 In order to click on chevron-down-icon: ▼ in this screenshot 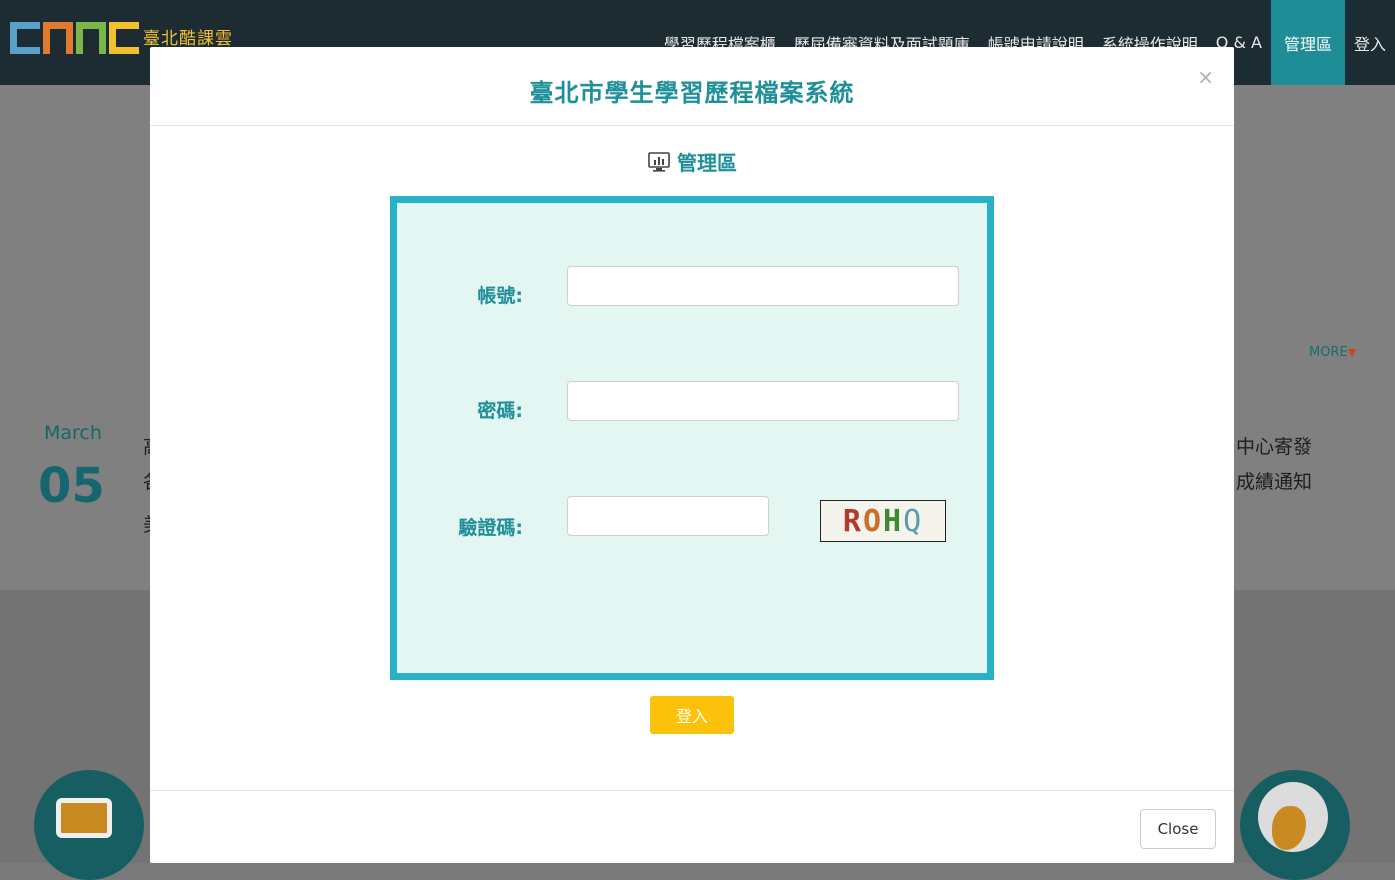, I will do `click(1352, 352)`.